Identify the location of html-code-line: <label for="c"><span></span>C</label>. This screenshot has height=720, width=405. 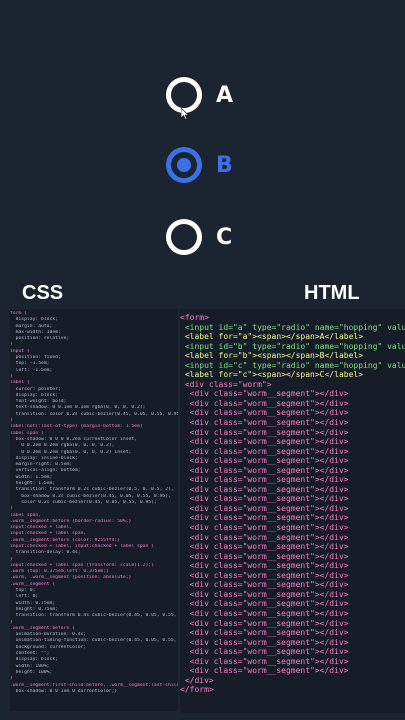
(272, 375).